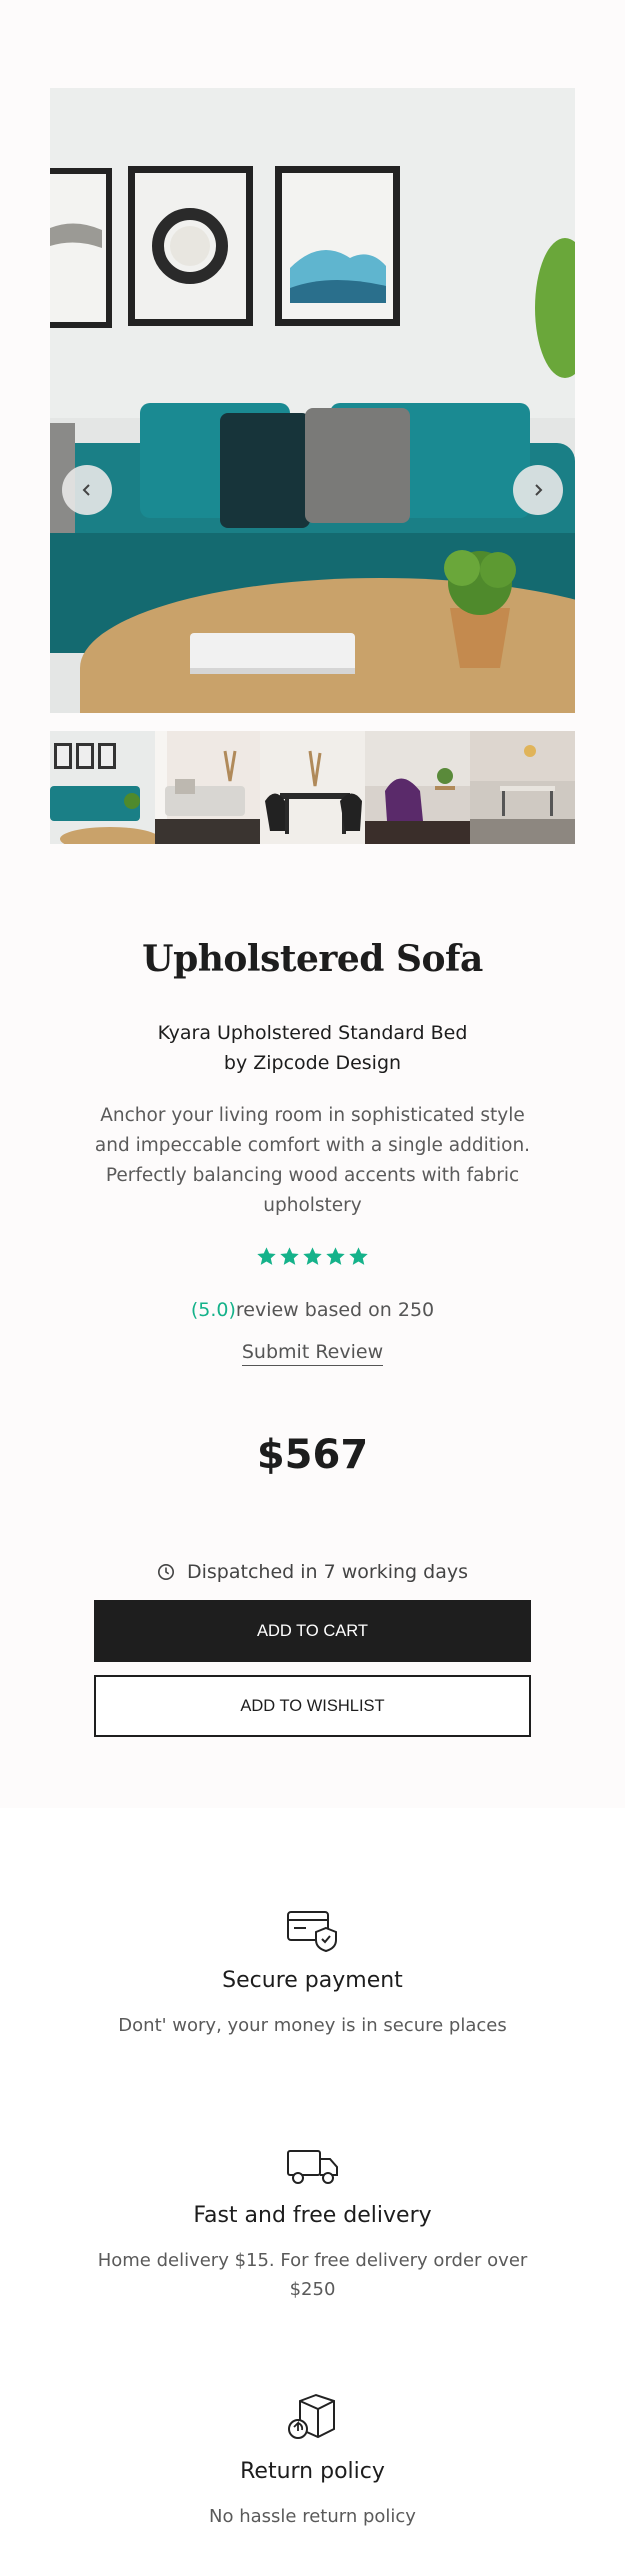 Image resolution: width=625 pixels, height=2563 pixels. I want to click on dispatch-info: Dispatched in 7 working days, so click(312, 1572).